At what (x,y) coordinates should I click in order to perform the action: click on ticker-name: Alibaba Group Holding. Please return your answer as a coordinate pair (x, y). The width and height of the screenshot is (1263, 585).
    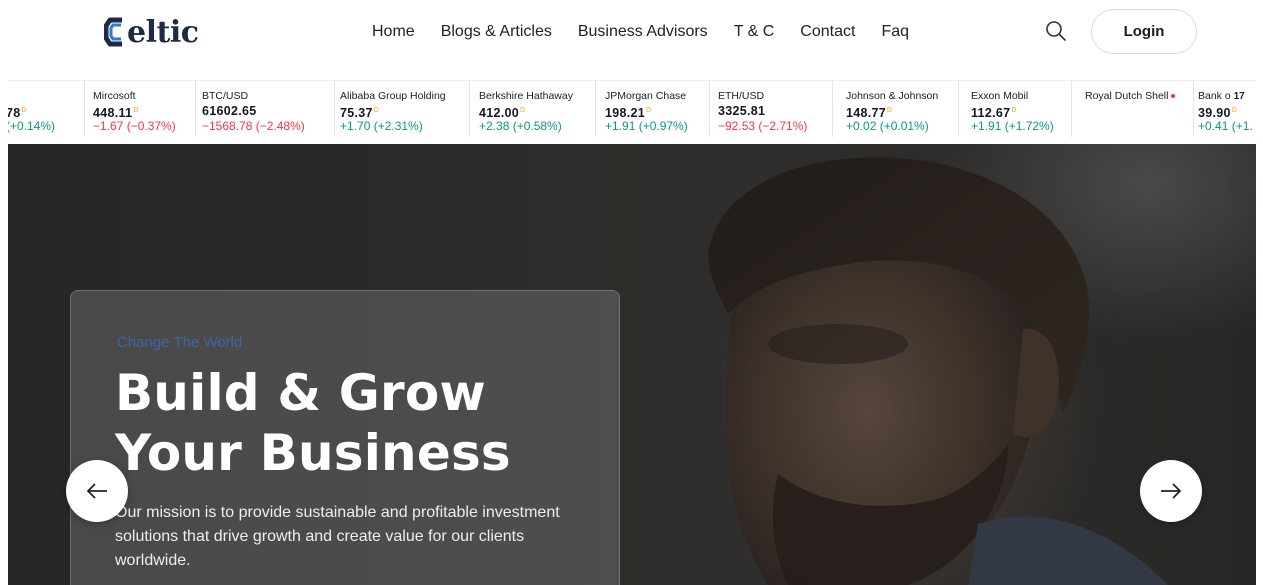
    Looking at the image, I should click on (393, 96).